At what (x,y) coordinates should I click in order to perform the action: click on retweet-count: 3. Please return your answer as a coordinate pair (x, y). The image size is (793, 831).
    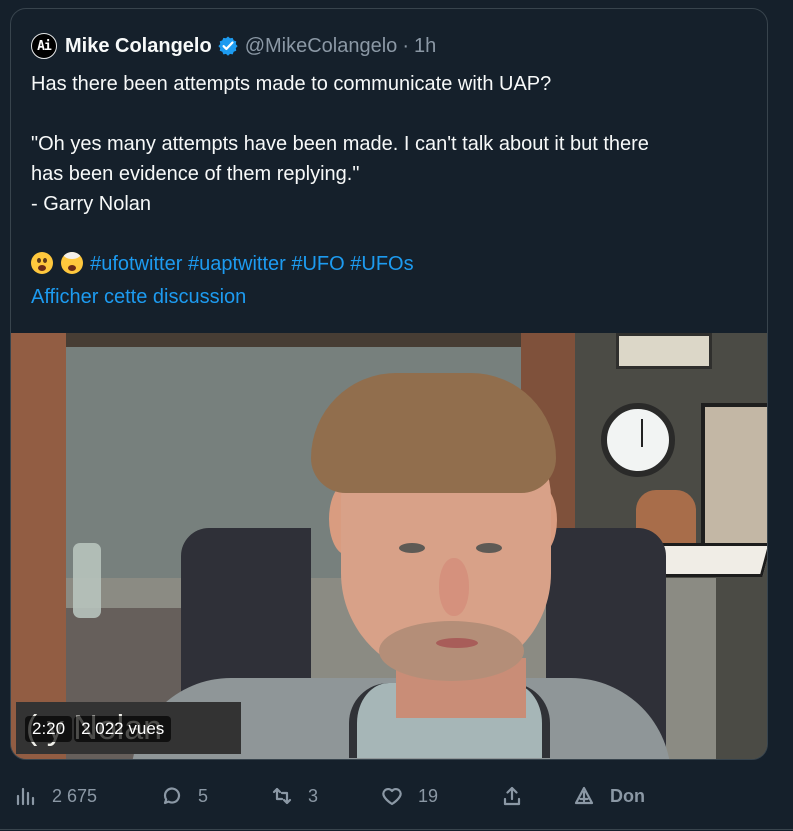
    Looking at the image, I should click on (313, 795).